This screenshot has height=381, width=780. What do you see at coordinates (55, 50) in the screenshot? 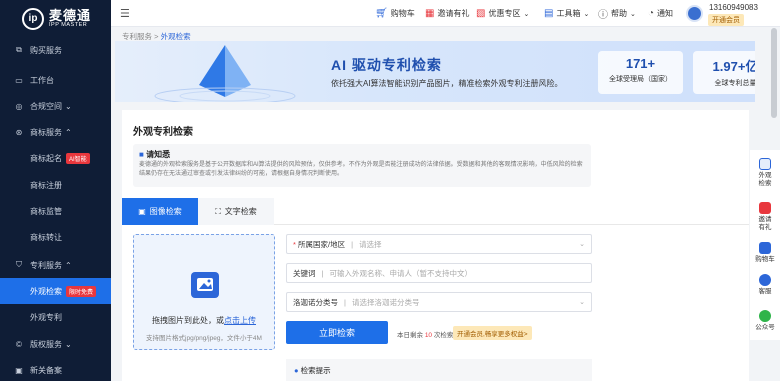
I see `sidebar-item-buy: ⧉ 购买服务` at bounding box center [55, 50].